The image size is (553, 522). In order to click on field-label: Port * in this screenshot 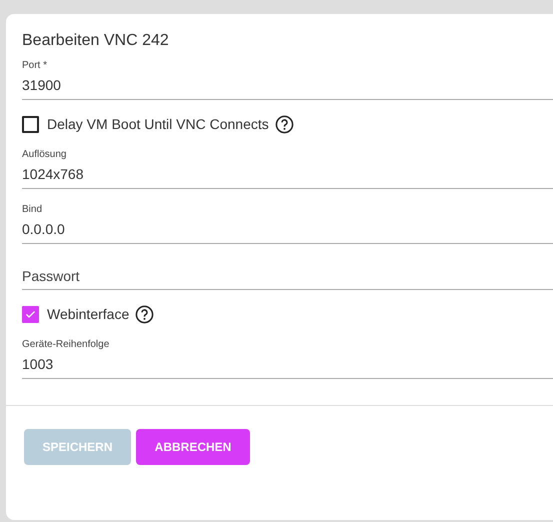, I will do `click(35, 66)`.